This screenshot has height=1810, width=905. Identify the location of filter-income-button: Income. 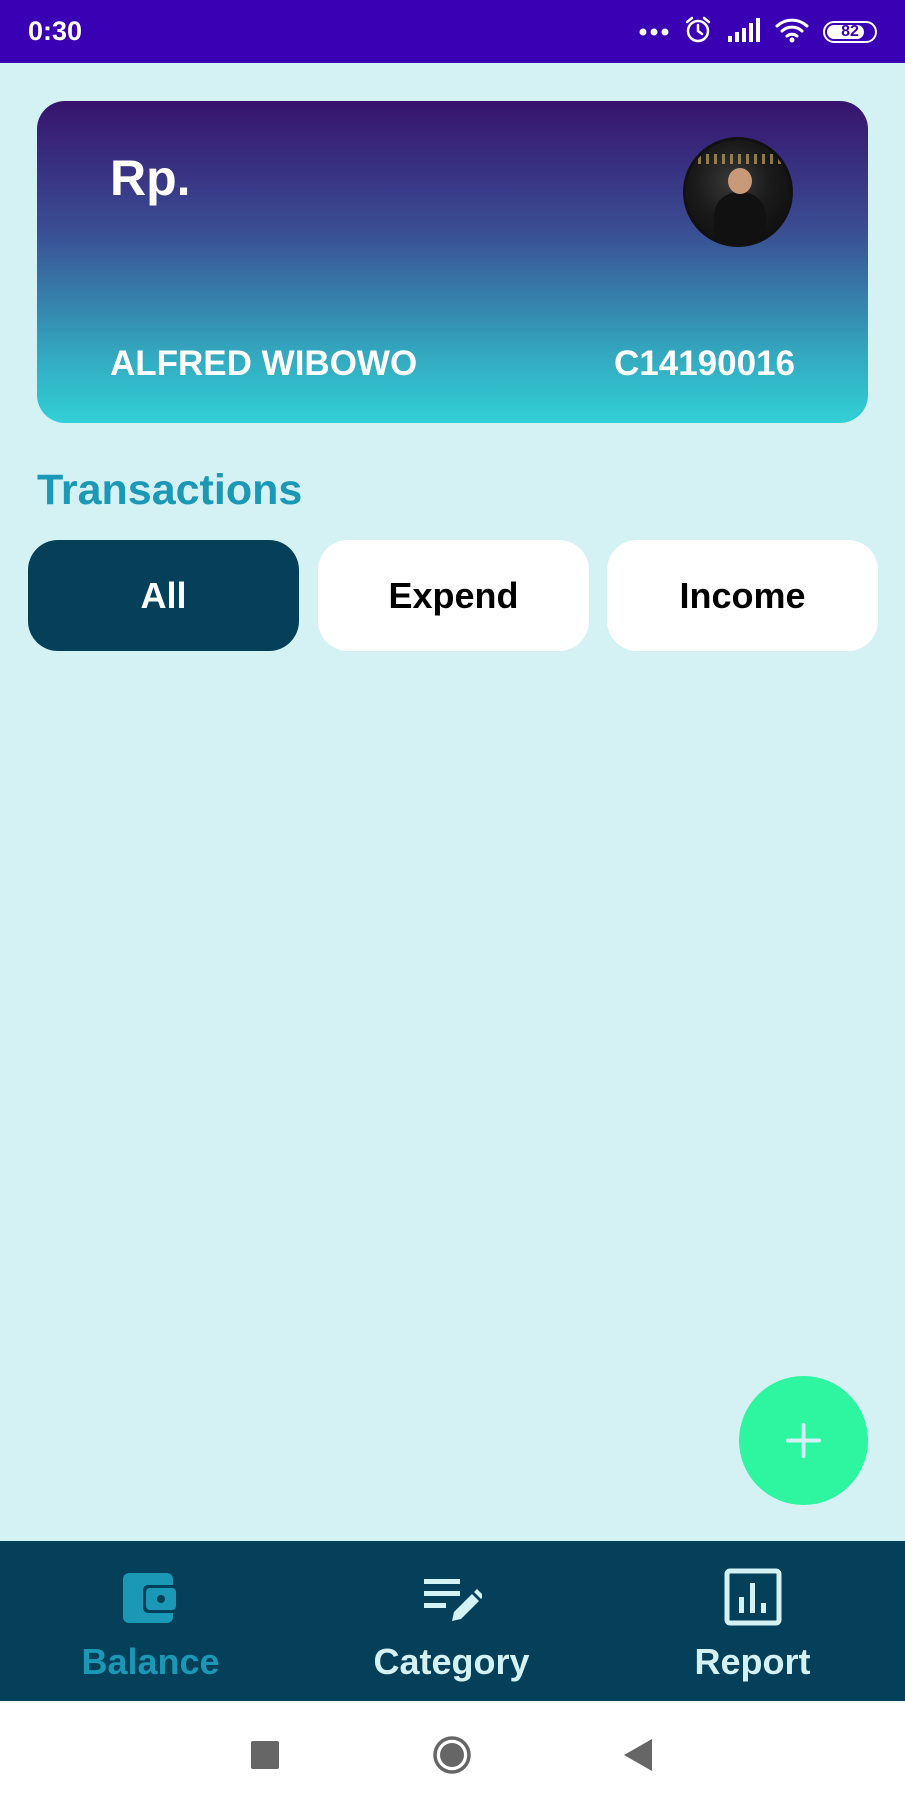
(742, 595).